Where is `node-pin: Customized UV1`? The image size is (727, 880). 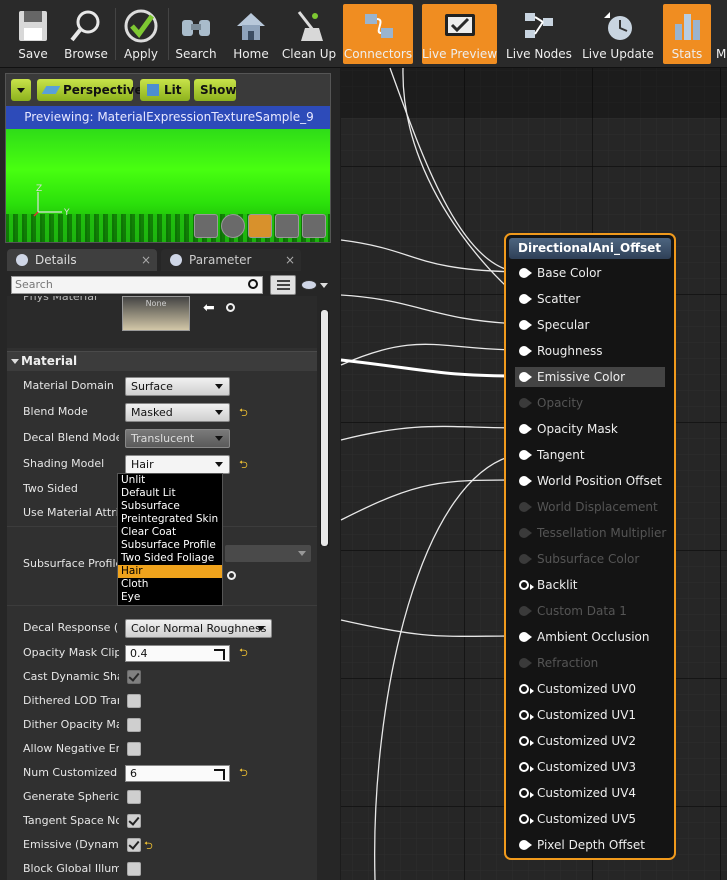
node-pin: Customized UV1 is located at coordinates (590, 715).